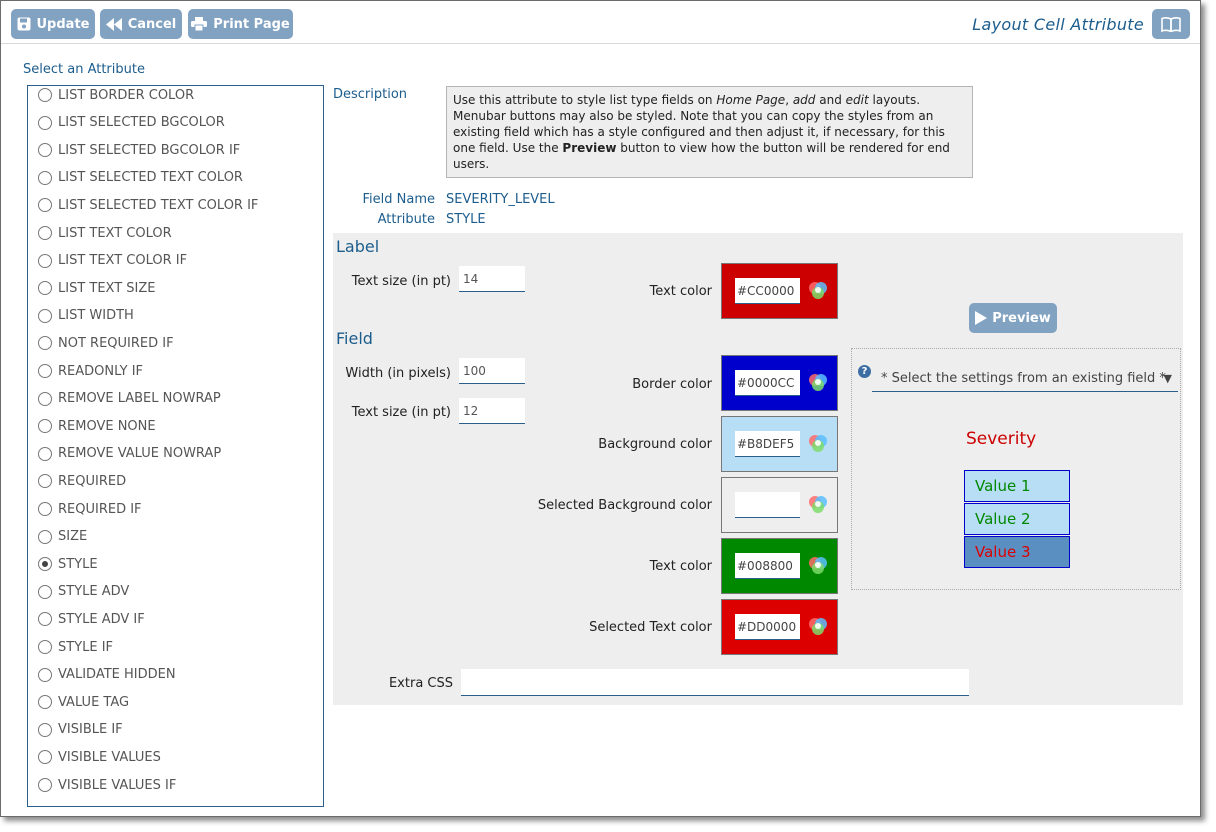 The height and width of the screenshot is (832, 1216). I want to click on field-text-size-input: 12, so click(492, 411).